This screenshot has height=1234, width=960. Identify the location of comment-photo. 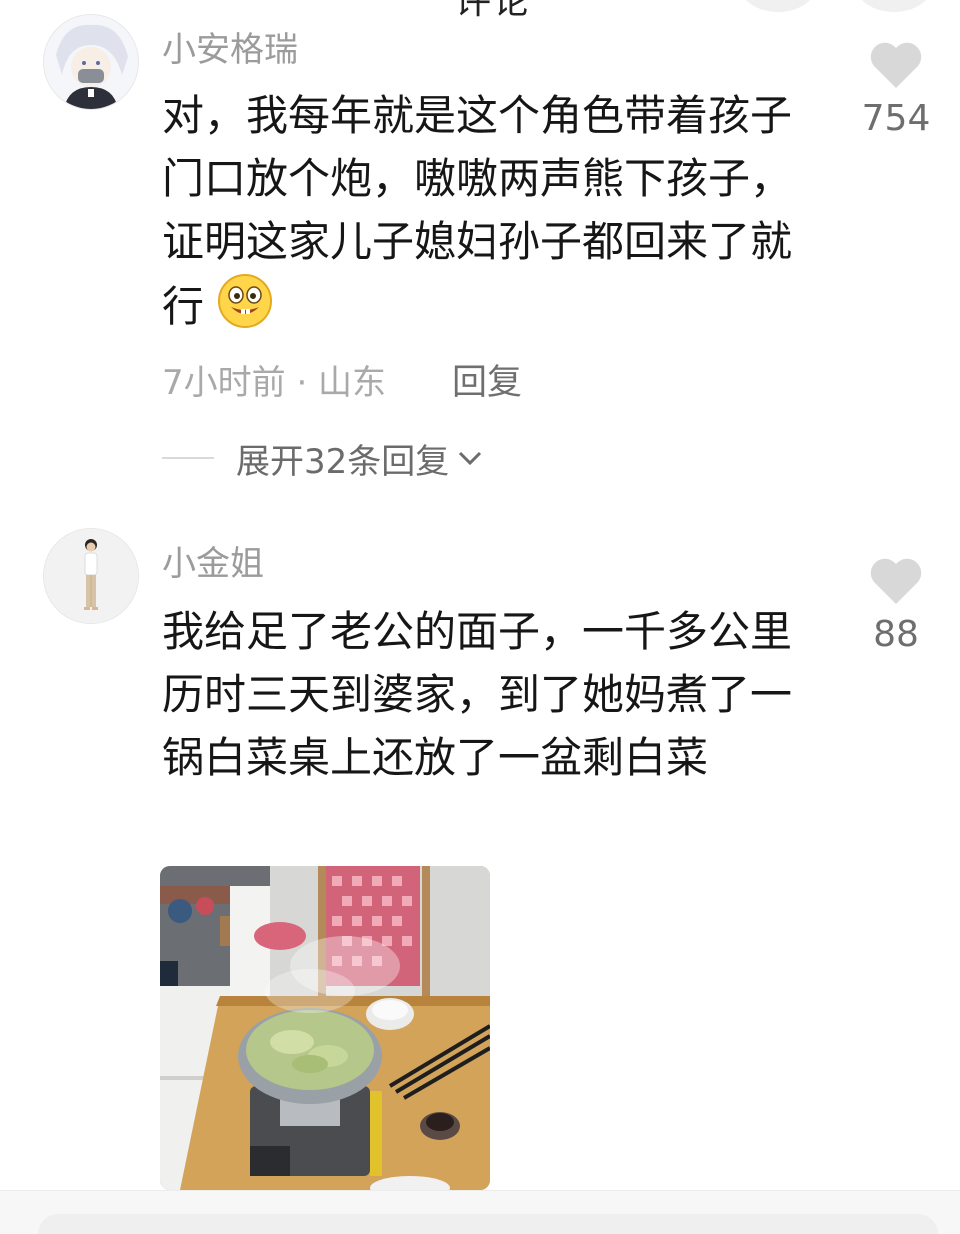
(325, 1028).